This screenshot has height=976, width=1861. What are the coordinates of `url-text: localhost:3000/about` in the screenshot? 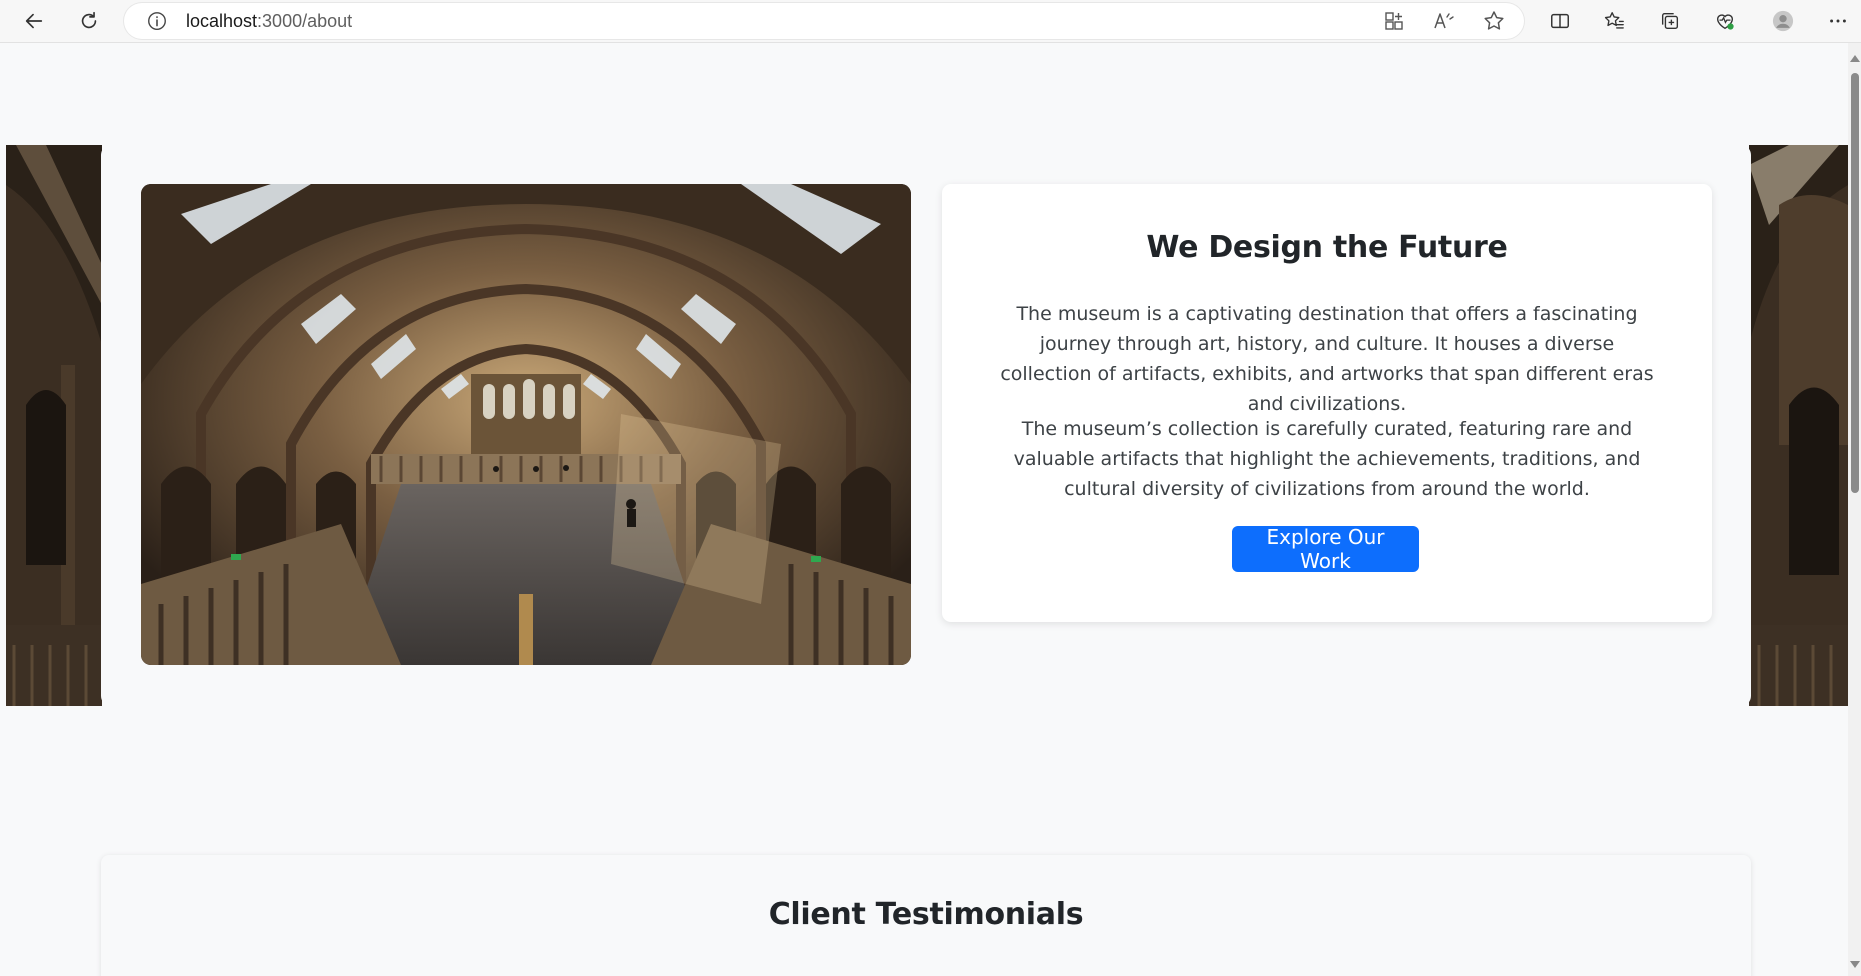 It's located at (269, 21).